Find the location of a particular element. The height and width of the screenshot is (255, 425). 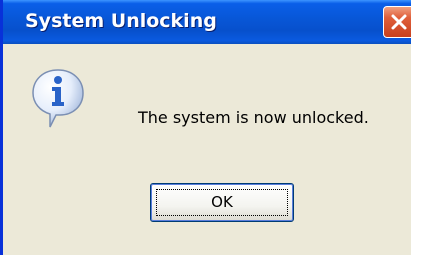

dialog-message: The system is now unlocked. is located at coordinates (253, 117).